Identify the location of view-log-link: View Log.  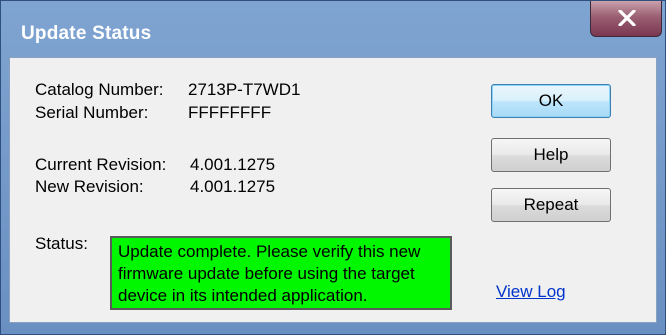
(531, 292).